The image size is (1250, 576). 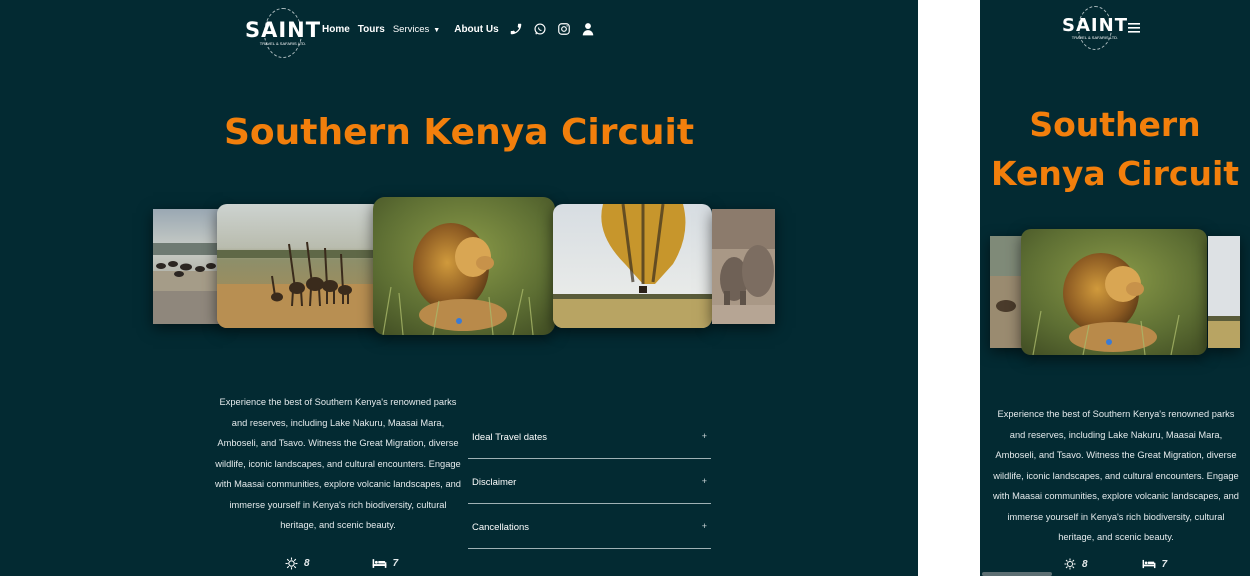 I want to click on accordion-label: Disclaimer, so click(x=494, y=482).